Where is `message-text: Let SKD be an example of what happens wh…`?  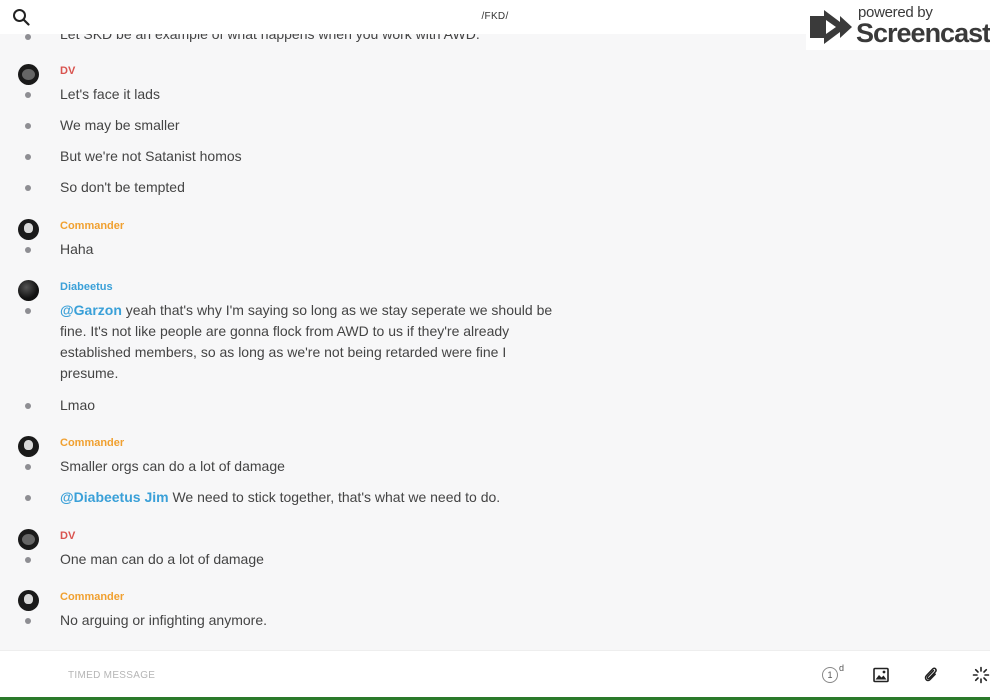 message-text: Let SKD be an example of what happens wh… is located at coordinates (270, 38).